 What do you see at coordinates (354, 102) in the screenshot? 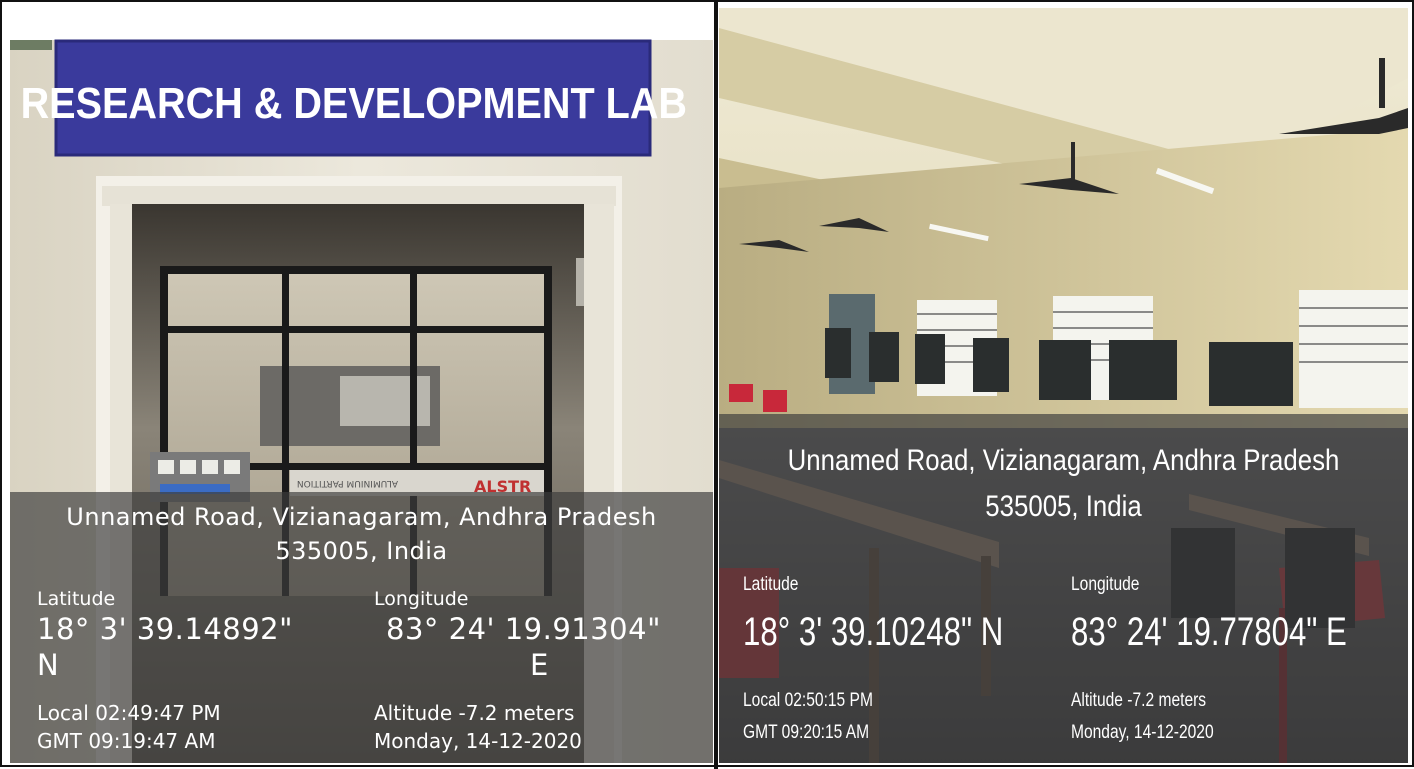
I see `lab-sign-text: RESEARCH & DEVELOPMENT LAB` at bounding box center [354, 102].